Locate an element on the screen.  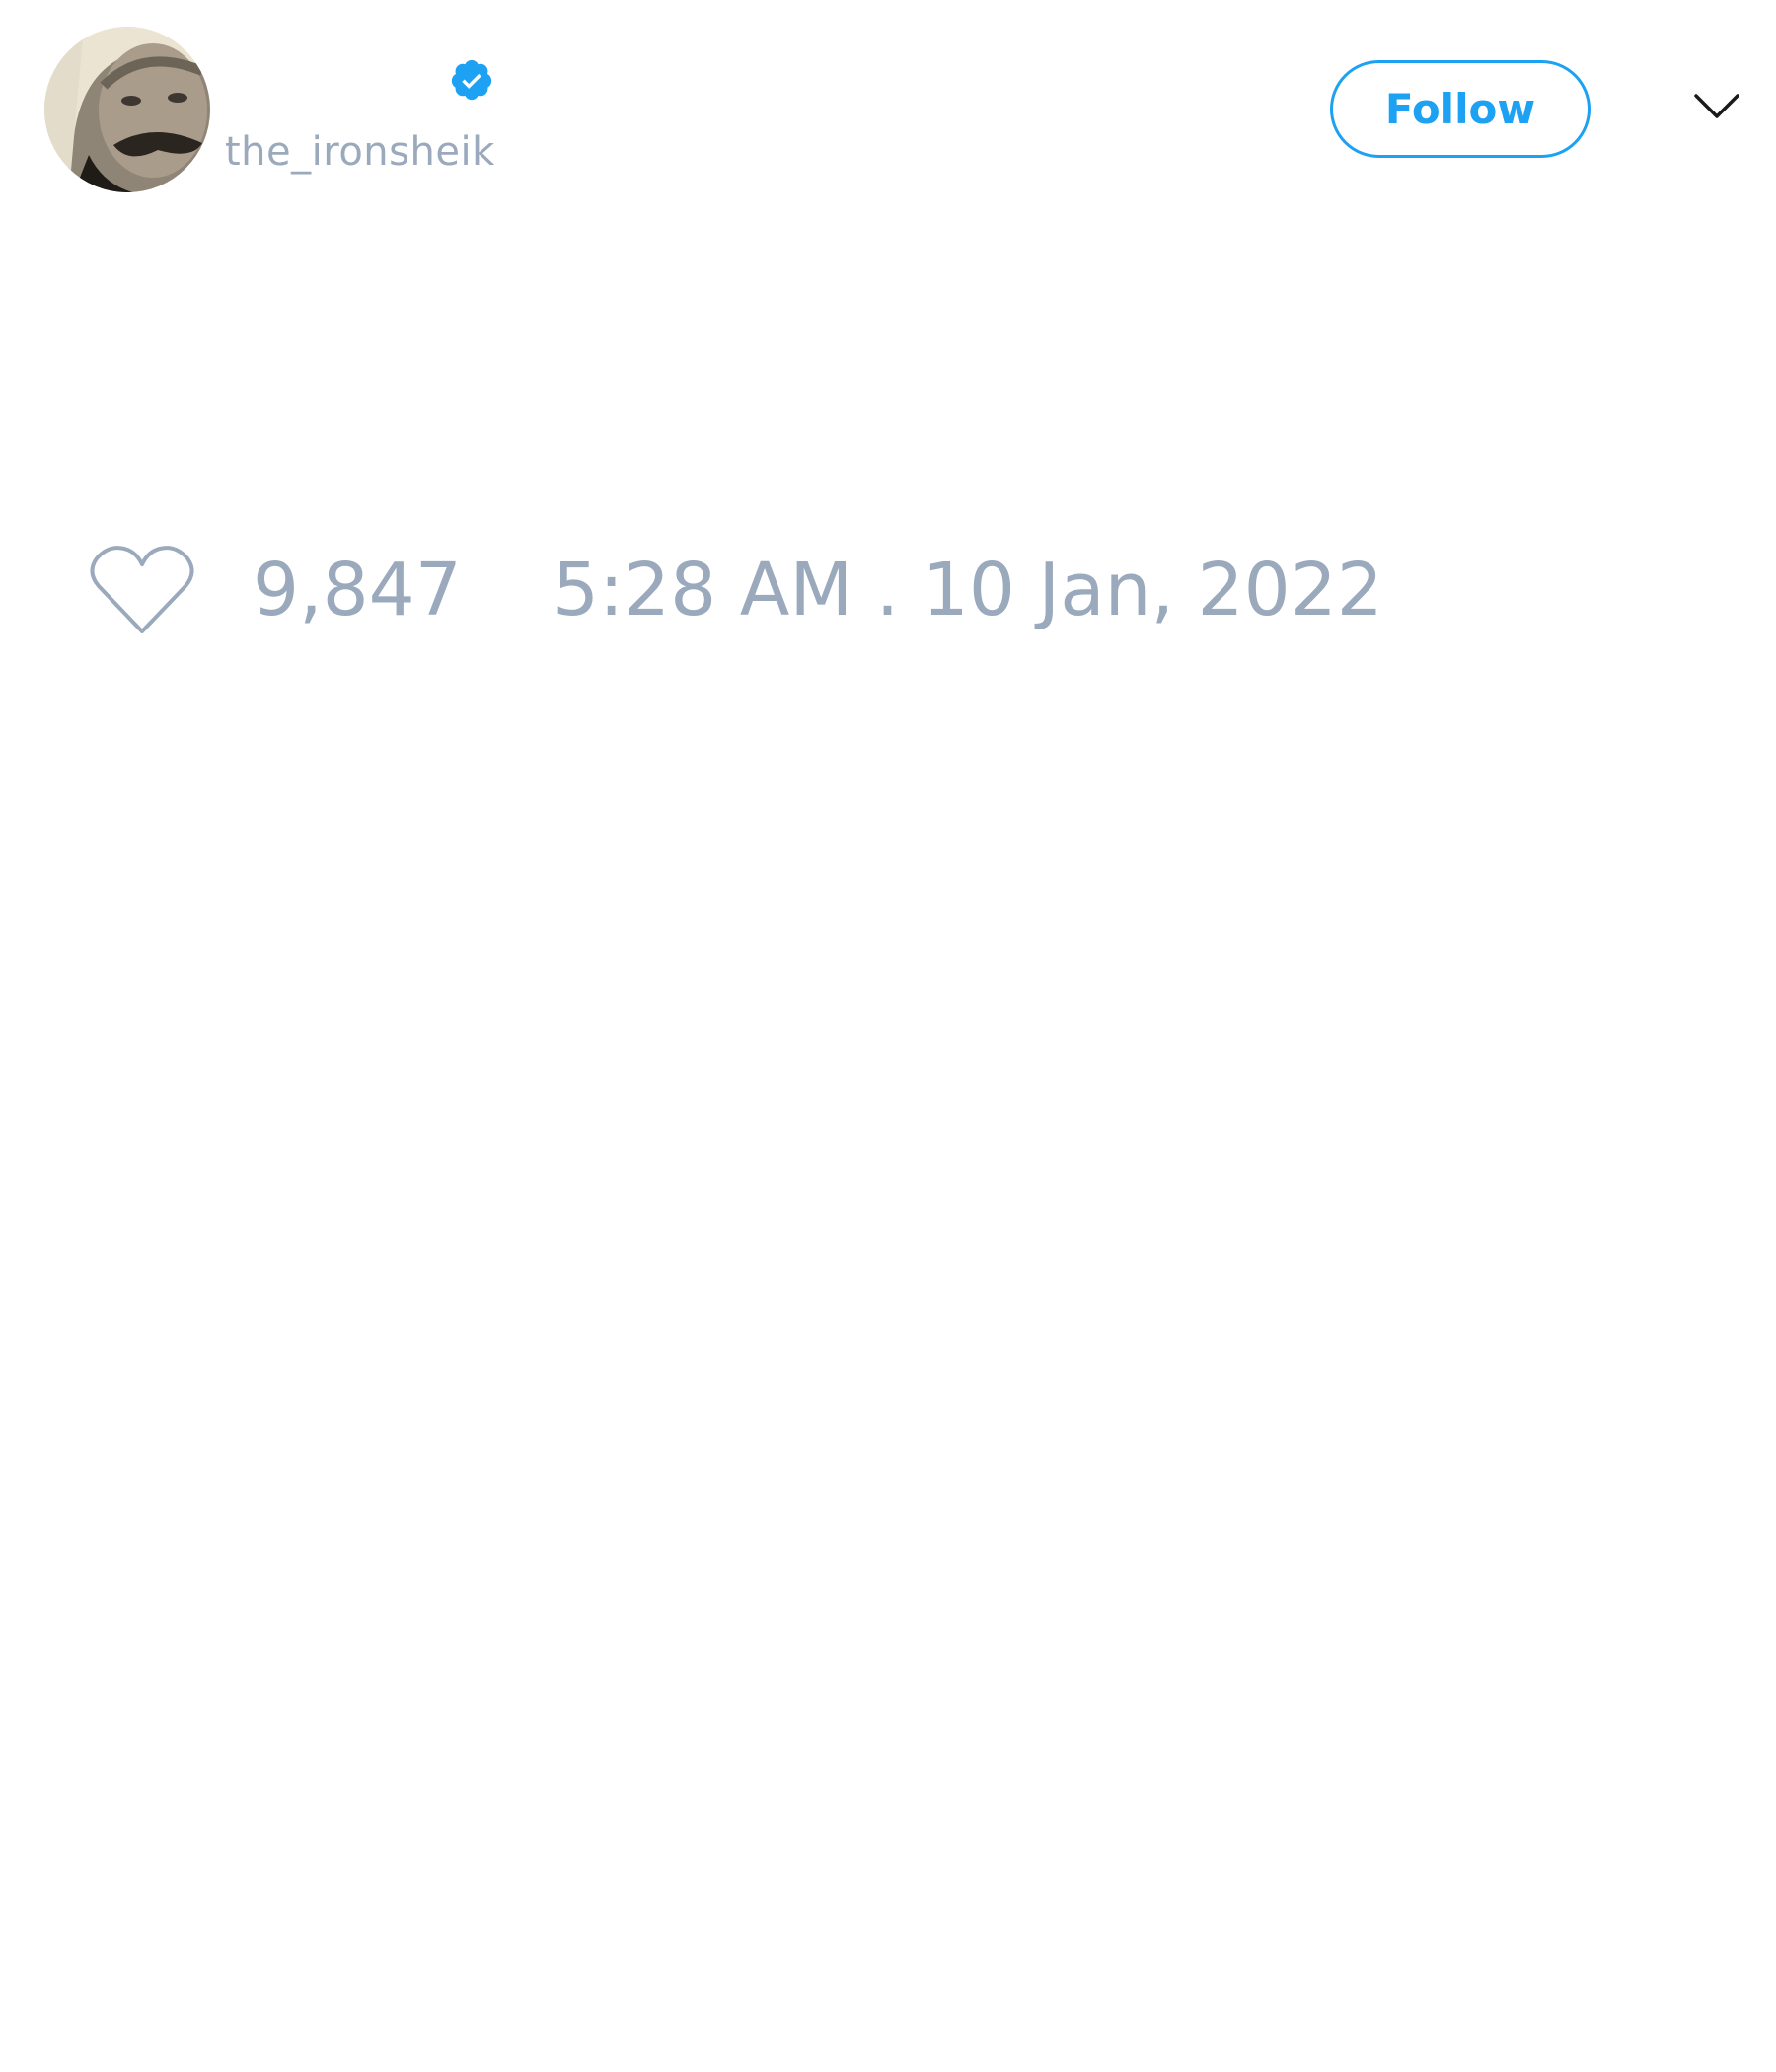
author-avatar is located at coordinates (127, 110).